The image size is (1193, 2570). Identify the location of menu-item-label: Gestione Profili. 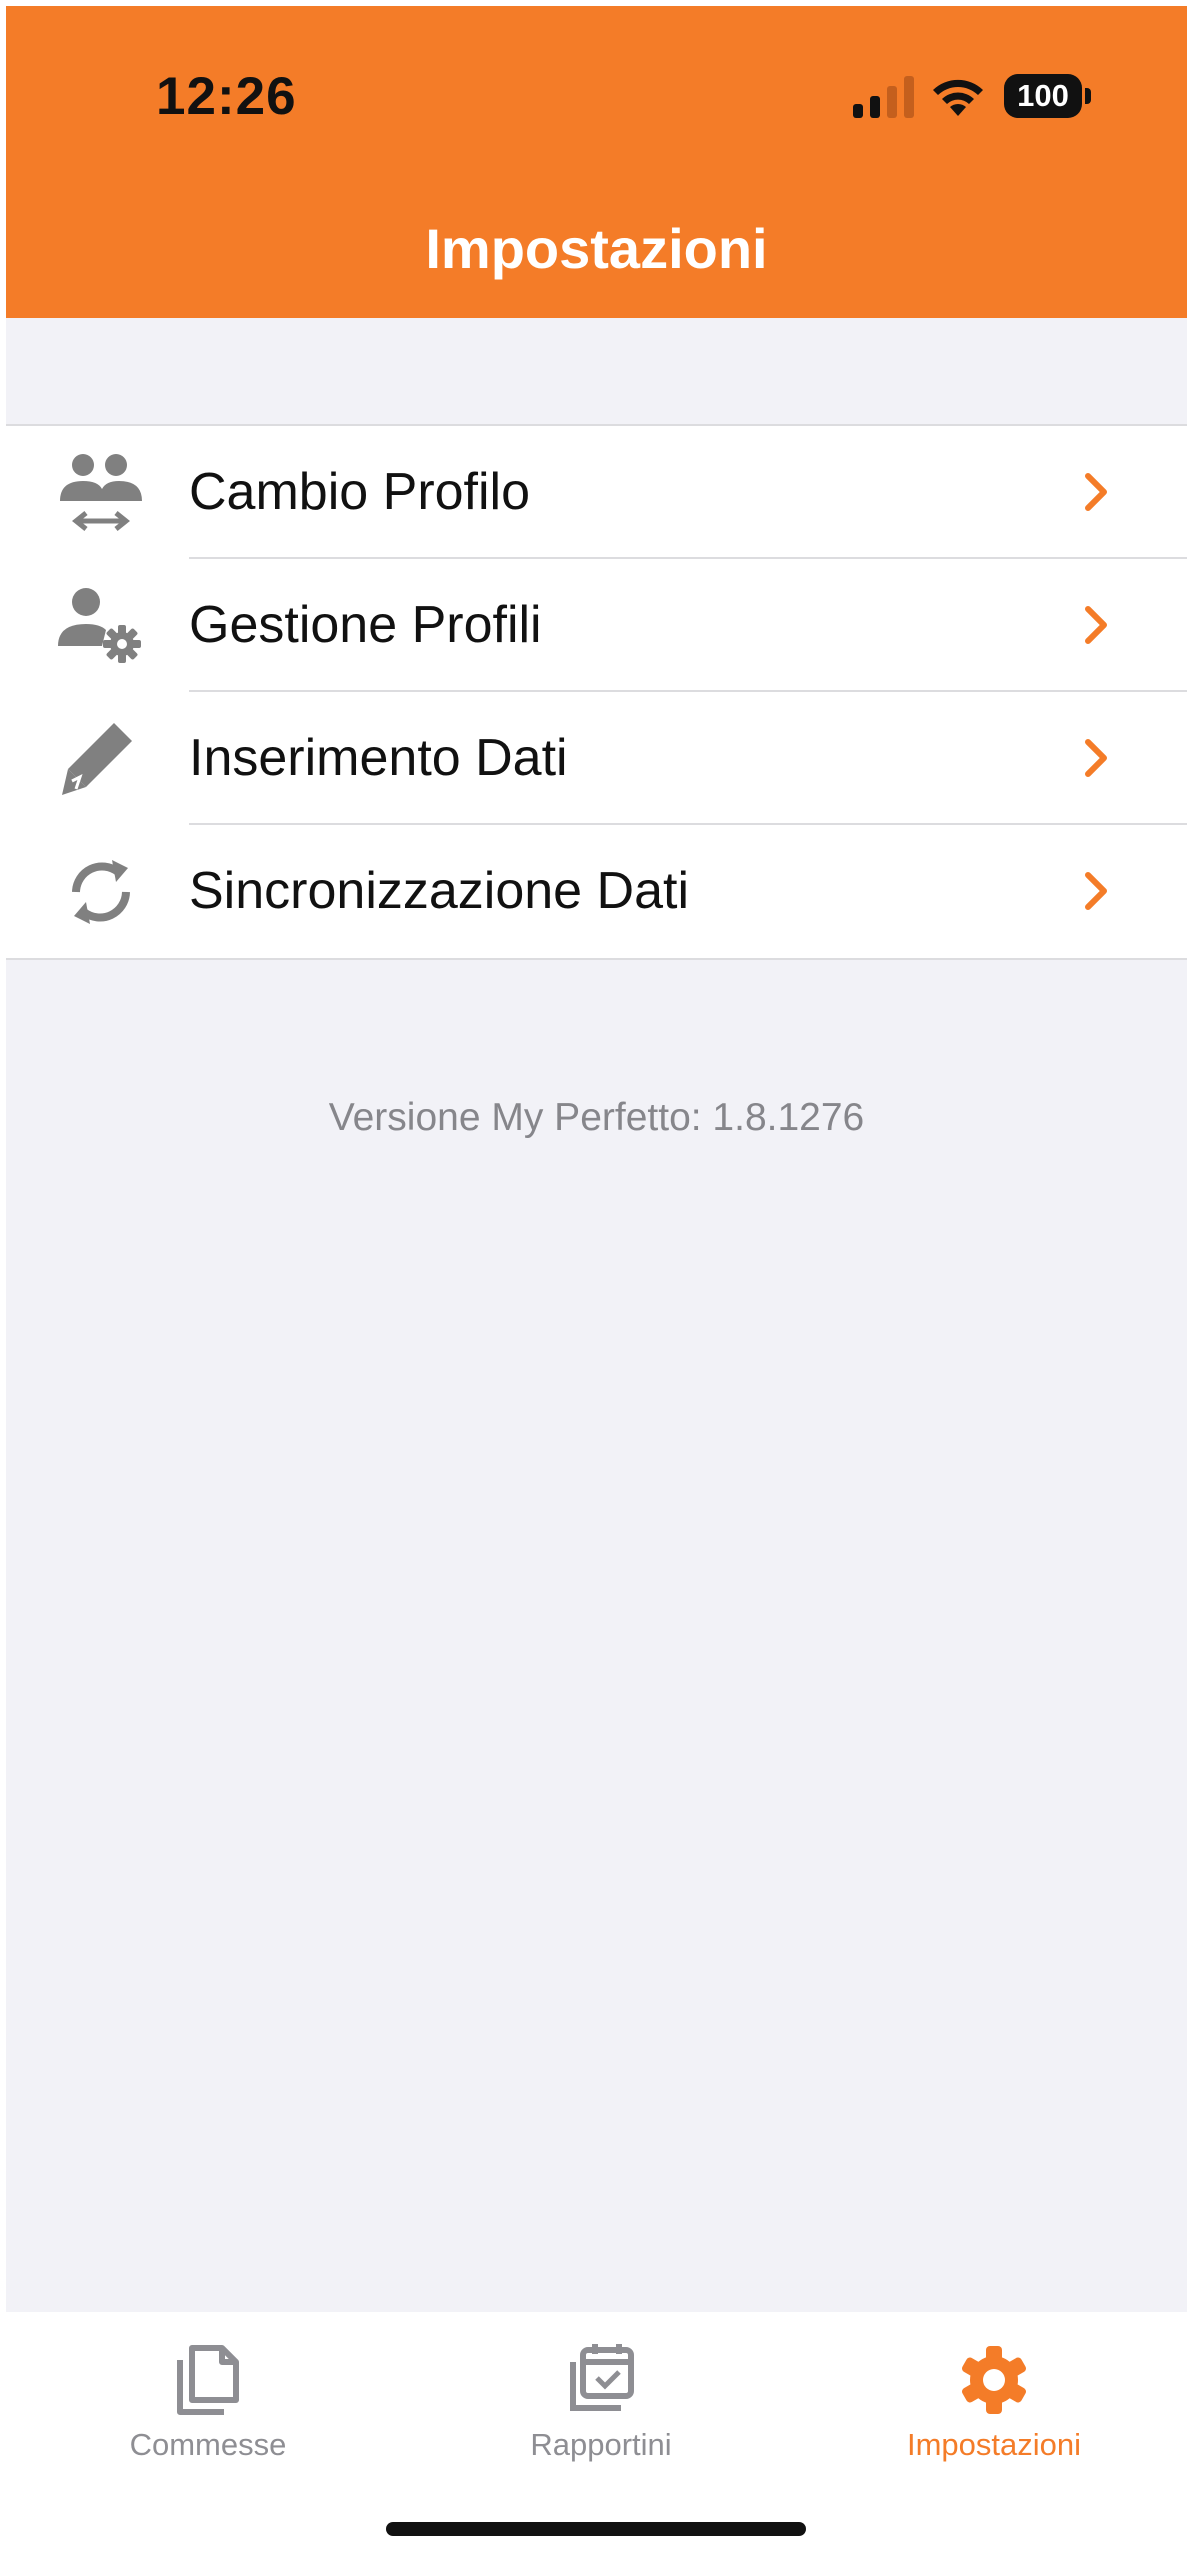
(365, 625).